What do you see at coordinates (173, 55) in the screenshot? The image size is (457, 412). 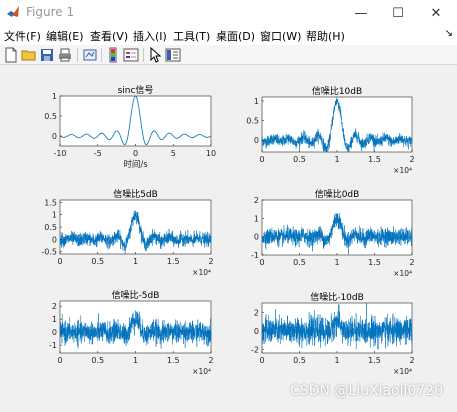 I see `property-inspector-icon` at bounding box center [173, 55].